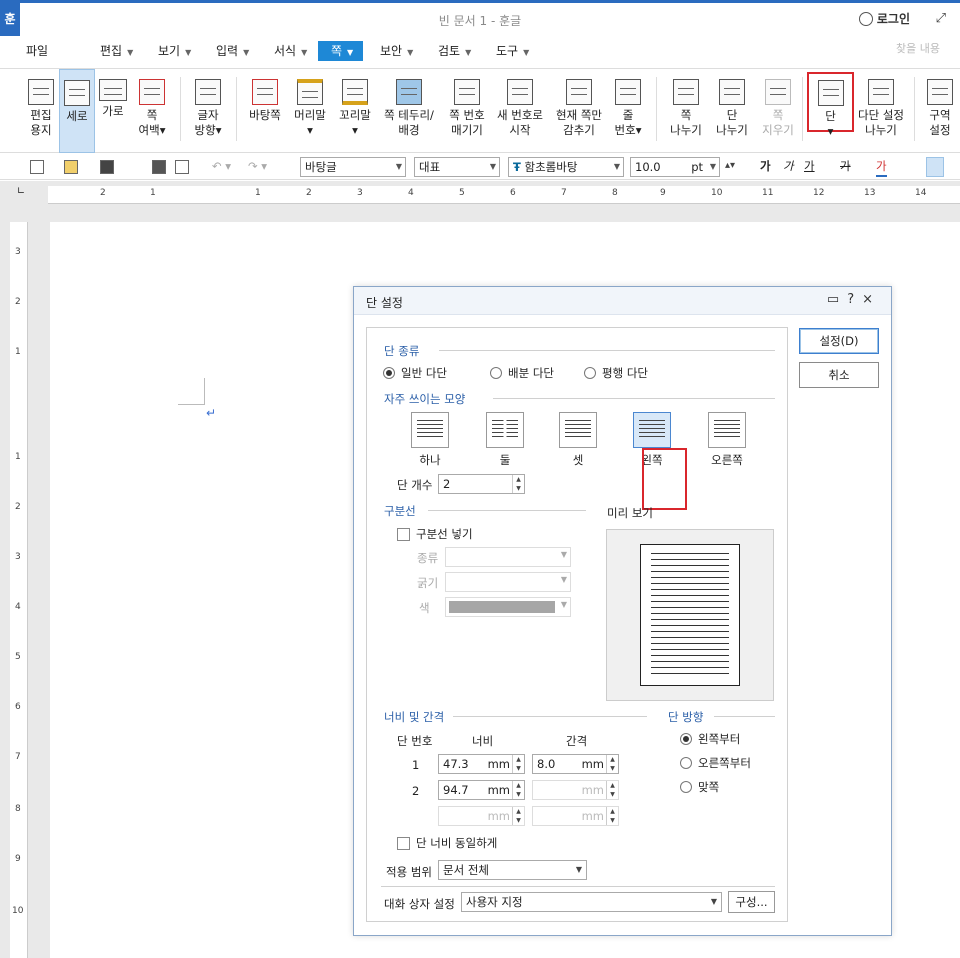  I want to click on ribbon-label: 시작, so click(520, 130).